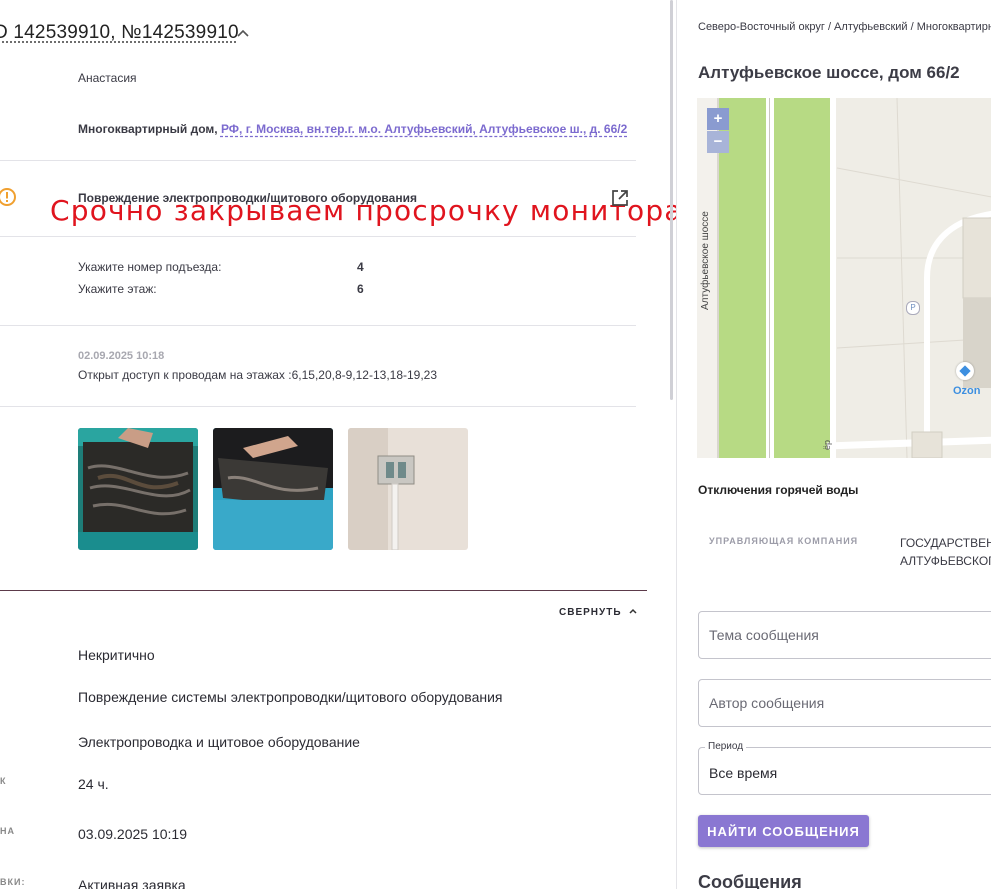 Image resolution: width=991 pixels, height=889 pixels. Describe the element at coordinates (363, 210) in the screenshot. I see `overlay-note: Срочно закрываем просрочку монитора` at that location.